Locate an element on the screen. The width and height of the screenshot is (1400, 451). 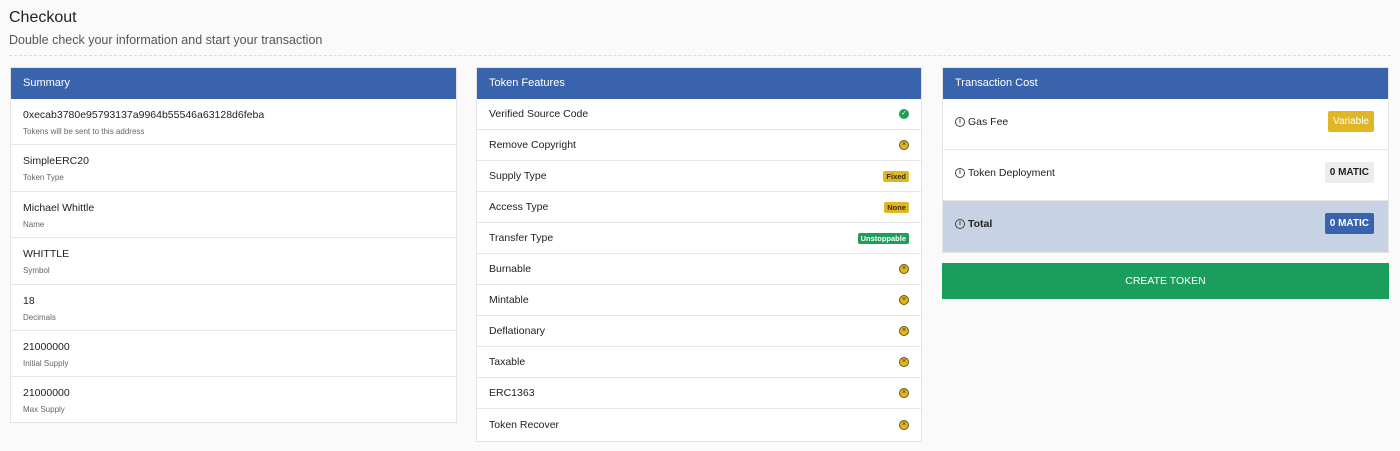
summary-caption: Token Type is located at coordinates (43, 178).